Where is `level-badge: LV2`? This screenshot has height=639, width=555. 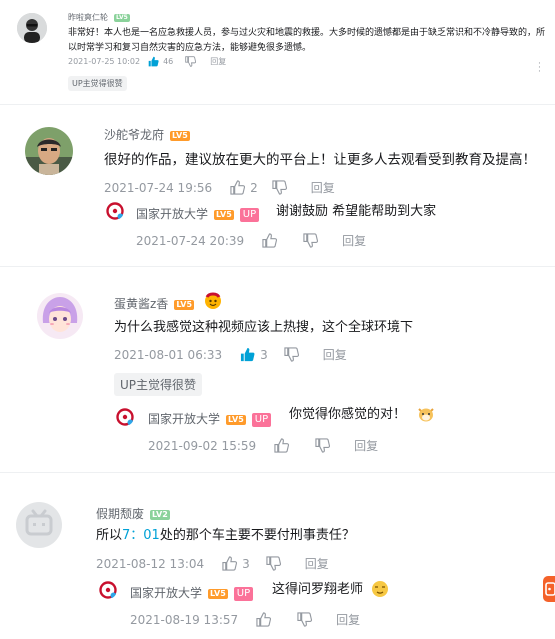 level-badge: LV2 is located at coordinates (160, 514).